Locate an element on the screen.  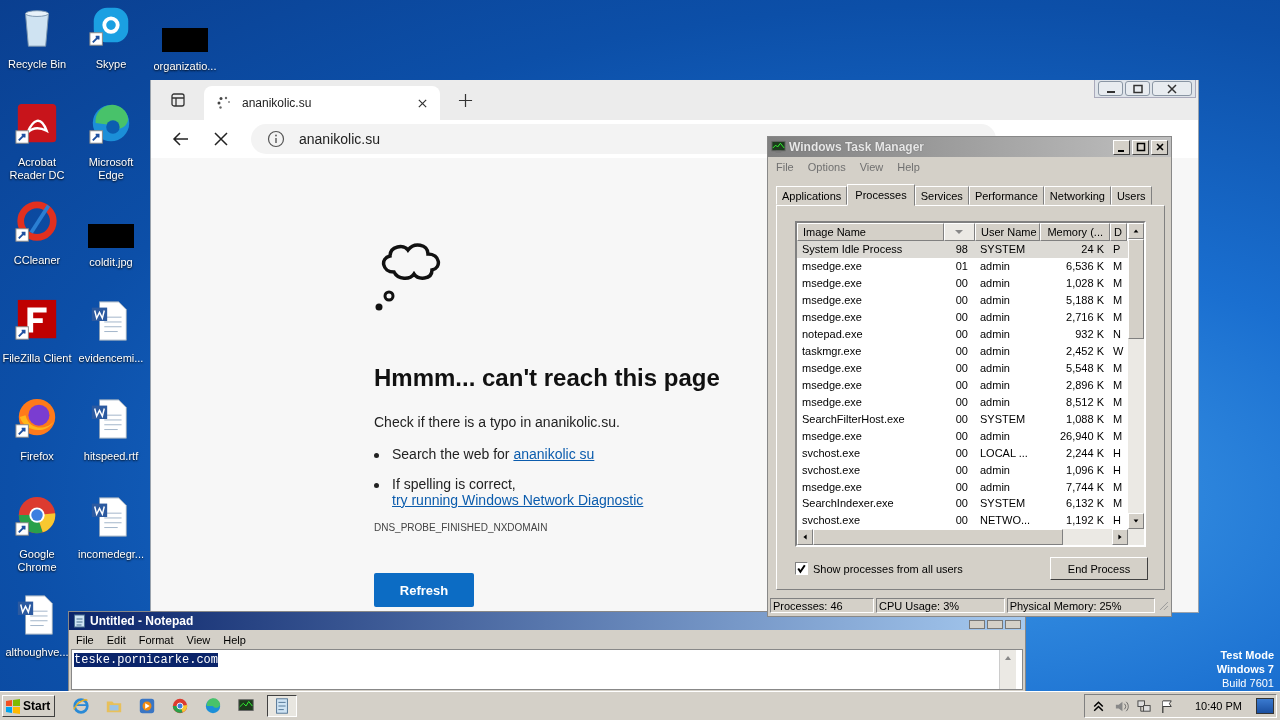
tab: Services is located at coordinates (941, 195).